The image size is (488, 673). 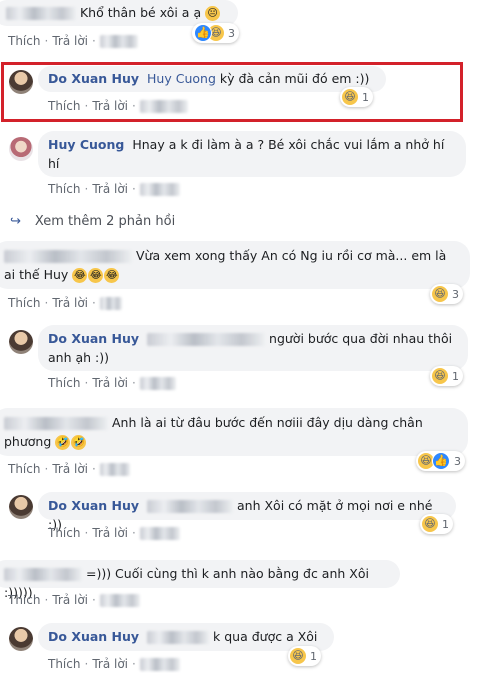 What do you see at coordinates (140, 12) in the screenshot?
I see `comment-text: Khổ thân bé xôi a ạ` at bounding box center [140, 12].